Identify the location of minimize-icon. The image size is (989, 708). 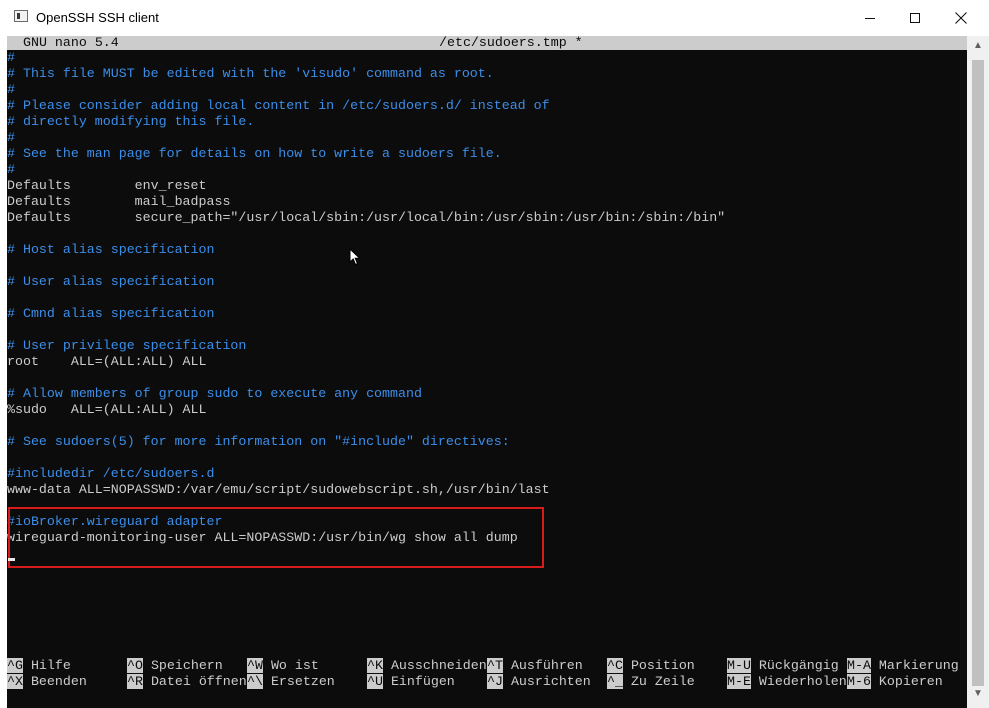
(869, 18).